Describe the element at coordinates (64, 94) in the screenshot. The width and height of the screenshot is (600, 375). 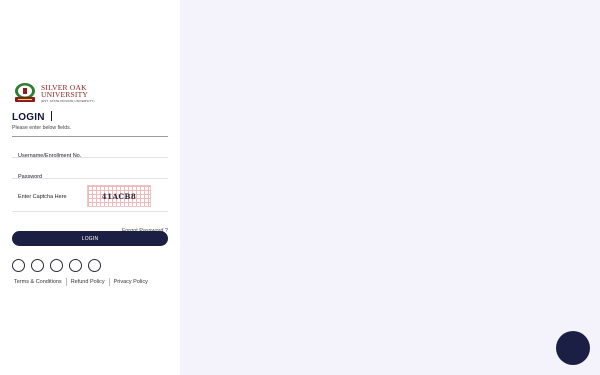
I see `logo-name-line2: UNIVERSITY` at that location.